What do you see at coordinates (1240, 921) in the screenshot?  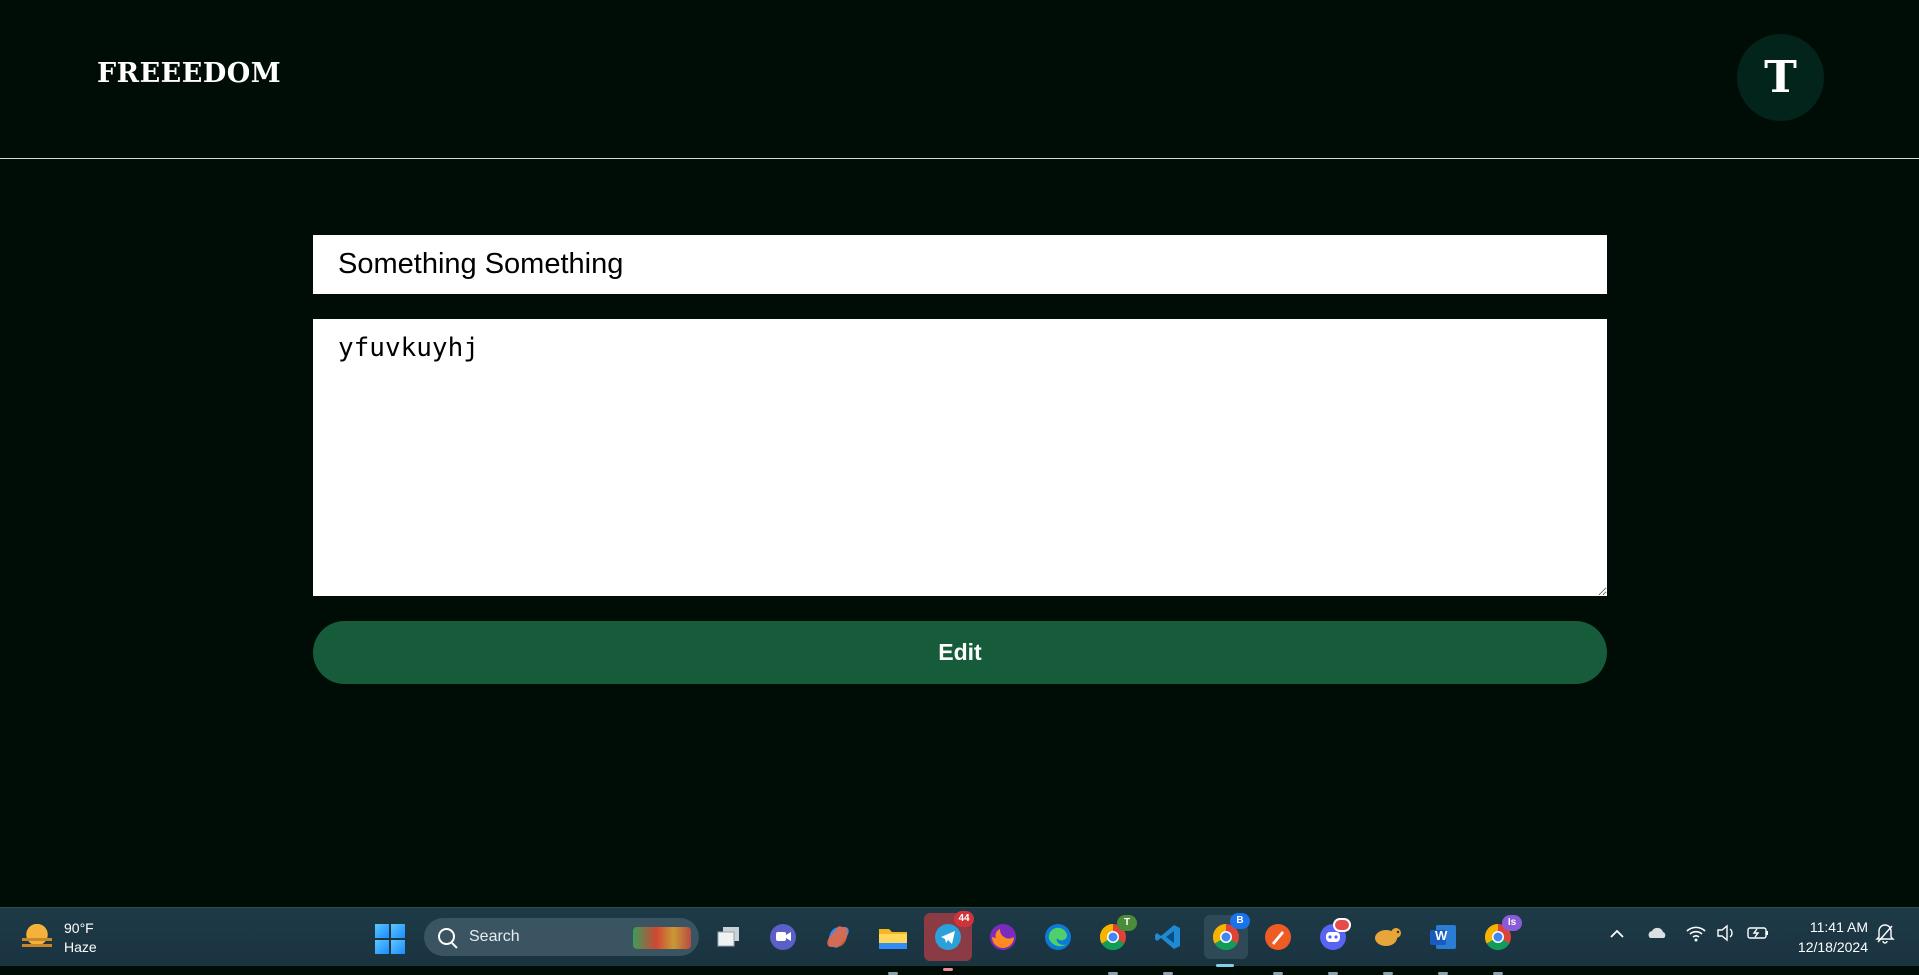 I see `chrome-profile-b-badge: B` at bounding box center [1240, 921].